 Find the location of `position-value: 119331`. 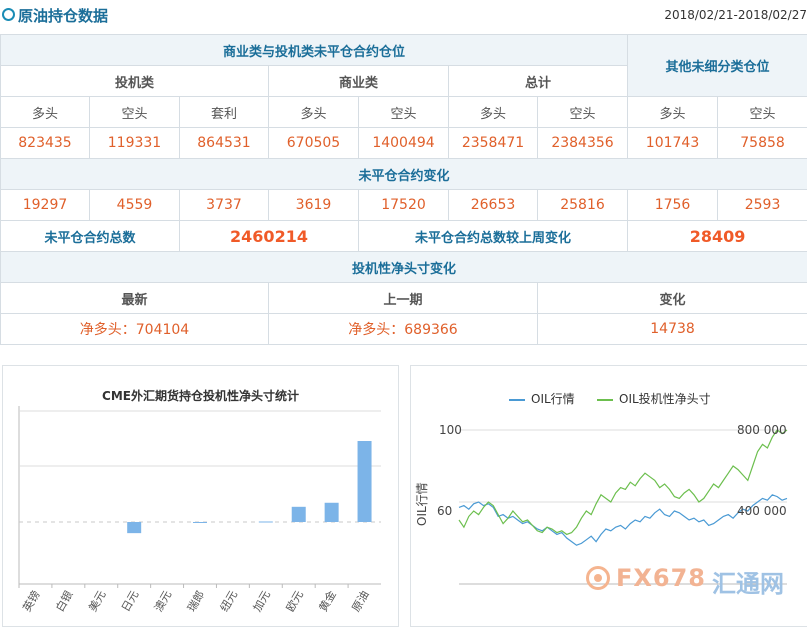

position-value: 119331 is located at coordinates (135, 143).